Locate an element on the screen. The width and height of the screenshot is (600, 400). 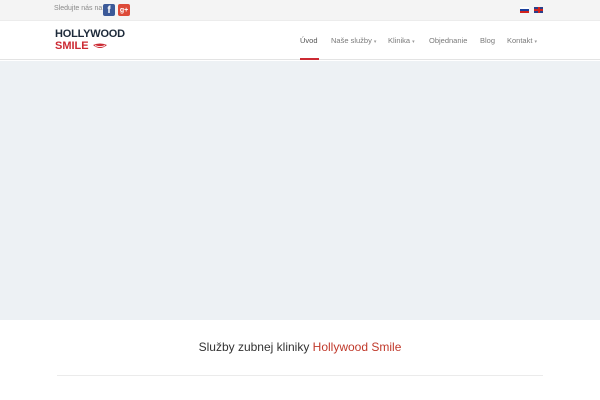
nav-item-label: Úvod is located at coordinates (309, 40).